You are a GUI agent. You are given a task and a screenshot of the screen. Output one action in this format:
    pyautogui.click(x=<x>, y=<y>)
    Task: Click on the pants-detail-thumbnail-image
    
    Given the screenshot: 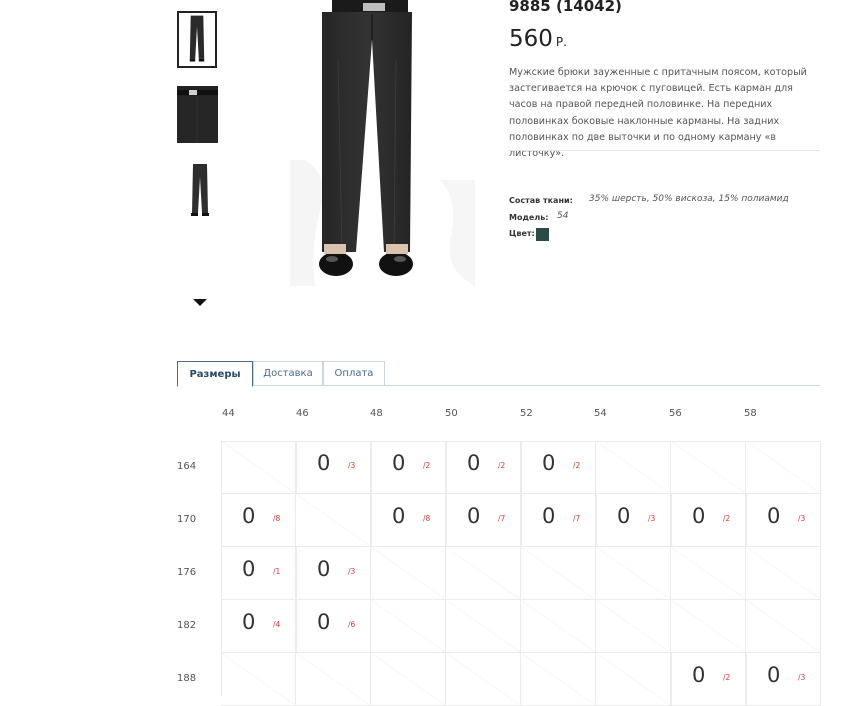 What is the action you would take?
    pyautogui.click(x=197, y=114)
    